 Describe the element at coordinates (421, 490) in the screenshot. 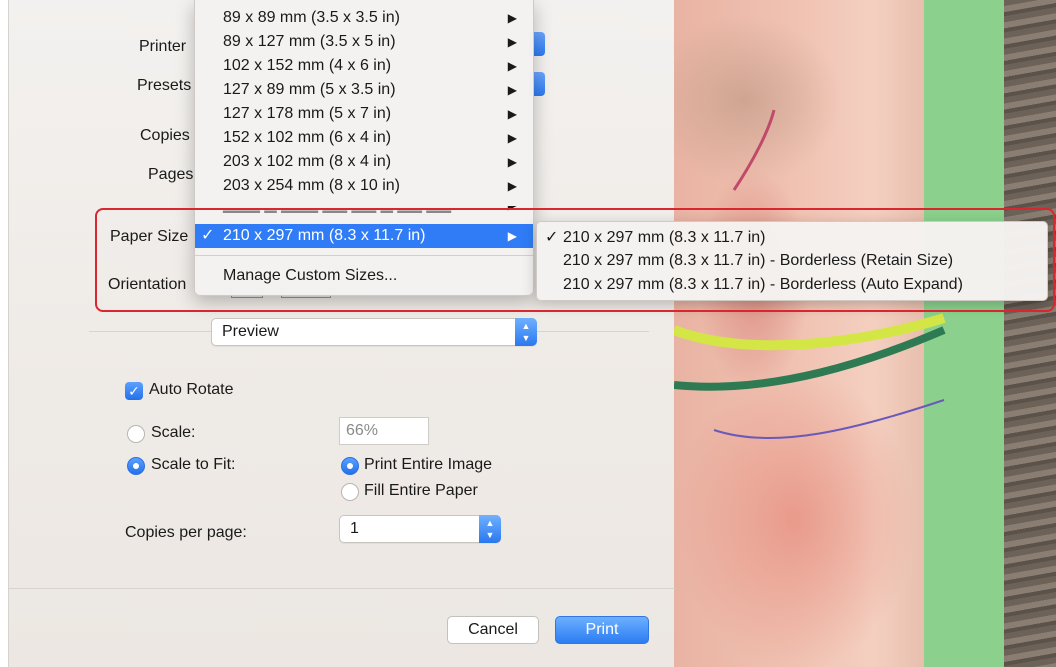

I see `fill-entire-paper-label: Fill Entire Paper` at that location.